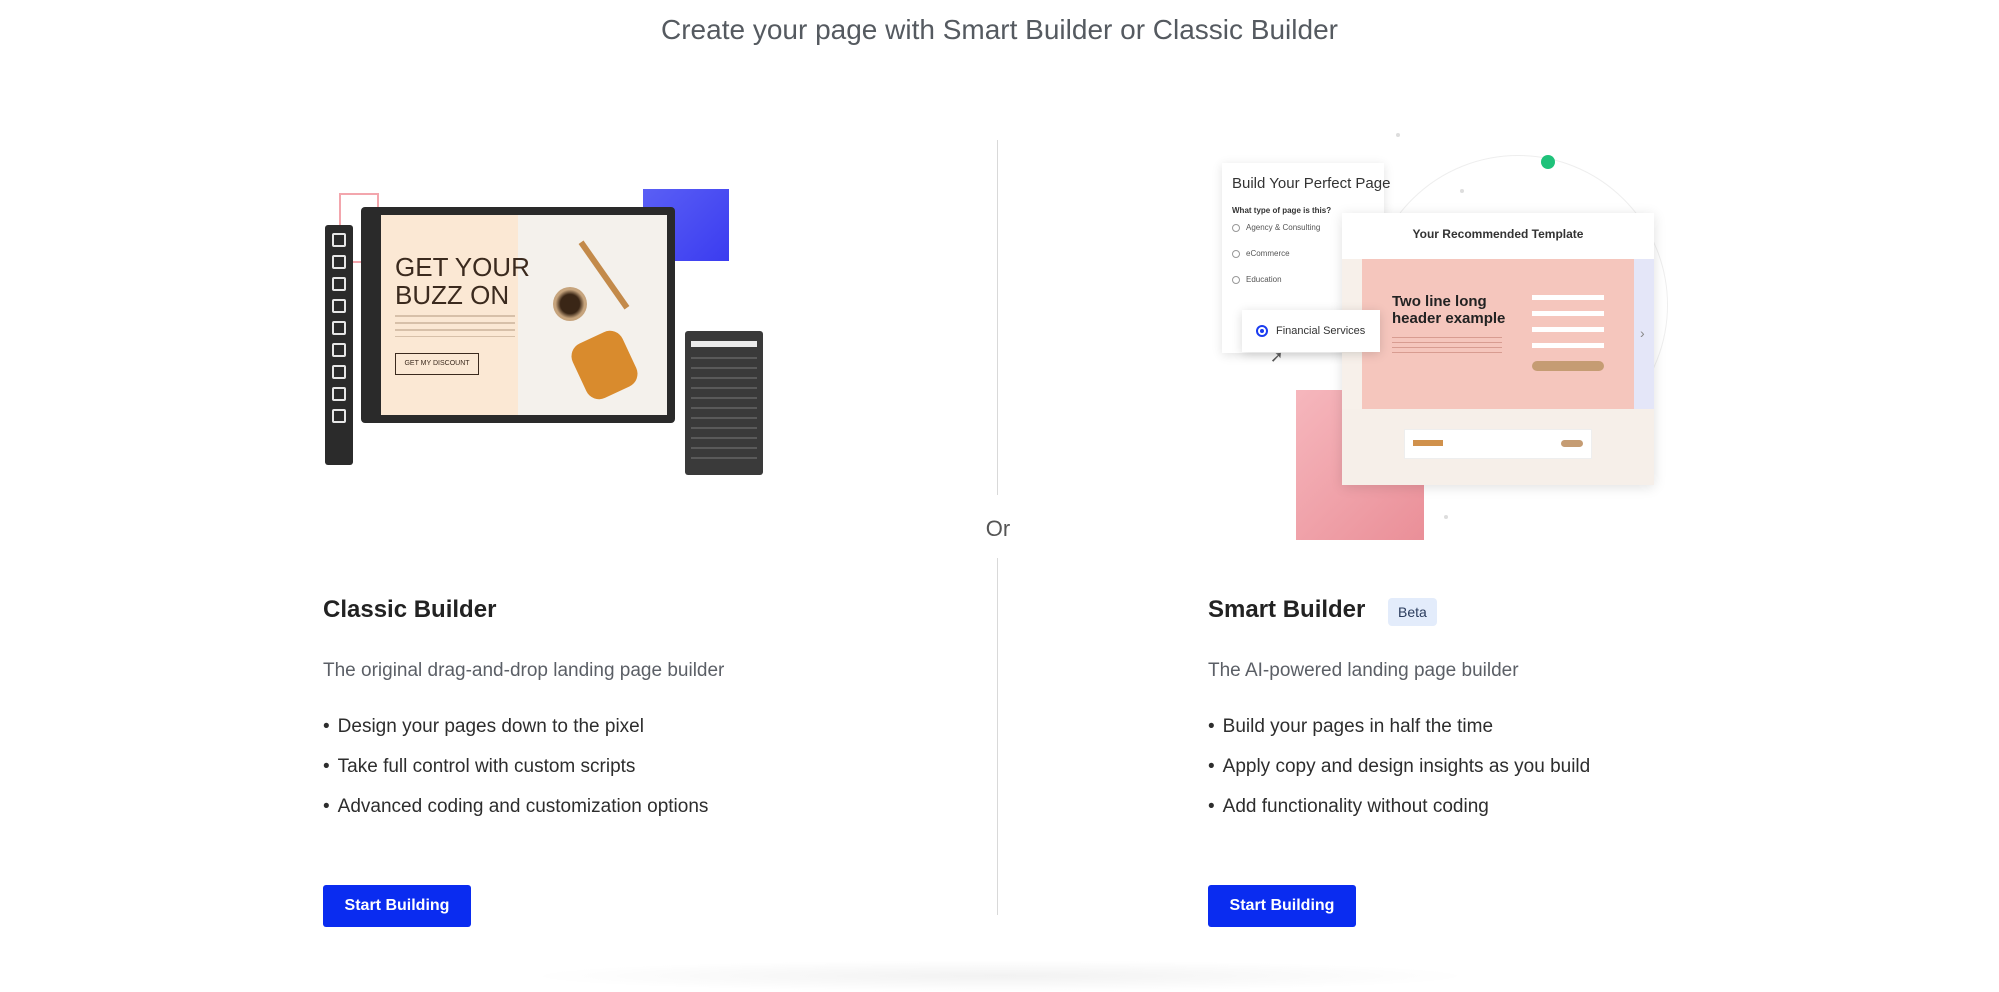 This screenshot has height=992, width=1999. What do you see at coordinates (1568, 366) in the screenshot?
I see `template-form-button` at bounding box center [1568, 366].